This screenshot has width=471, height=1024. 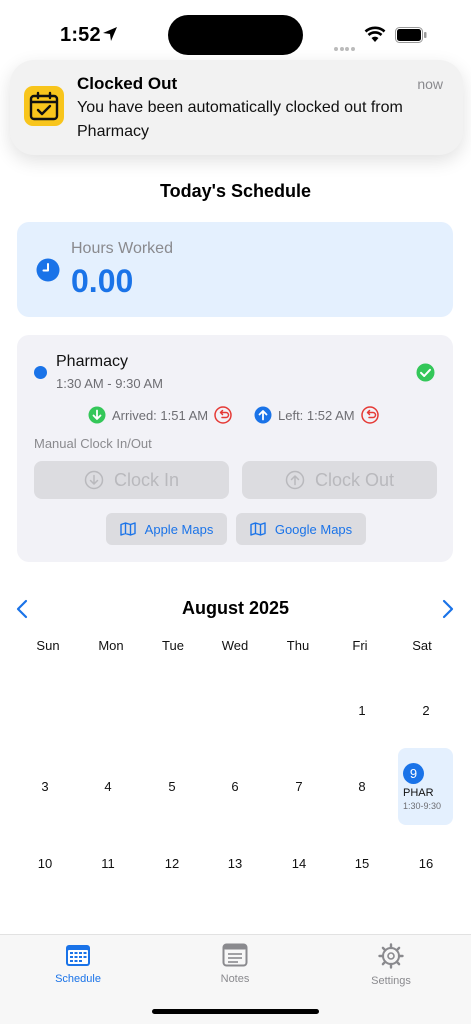 What do you see at coordinates (391, 956) in the screenshot?
I see `gear-icon` at bounding box center [391, 956].